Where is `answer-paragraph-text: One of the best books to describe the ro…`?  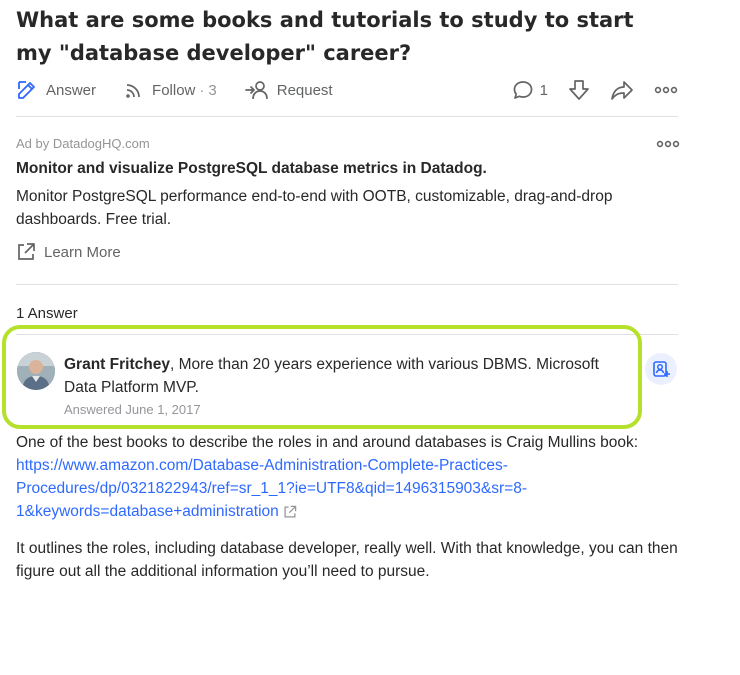
answer-paragraph-text: One of the best books to describe the ro… is located at coordinates (327, 442).